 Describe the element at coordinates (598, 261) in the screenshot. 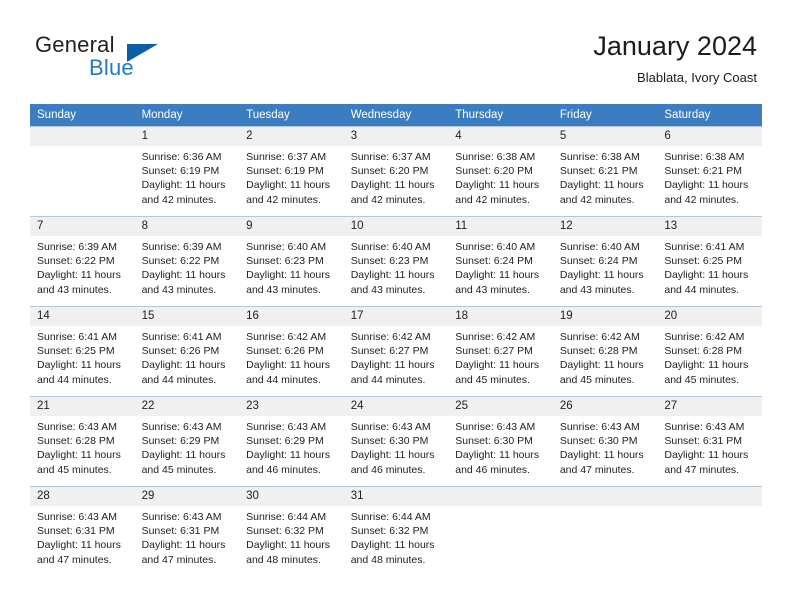

I see `sunset-text: Sunset: 6:24 PM` at that location.